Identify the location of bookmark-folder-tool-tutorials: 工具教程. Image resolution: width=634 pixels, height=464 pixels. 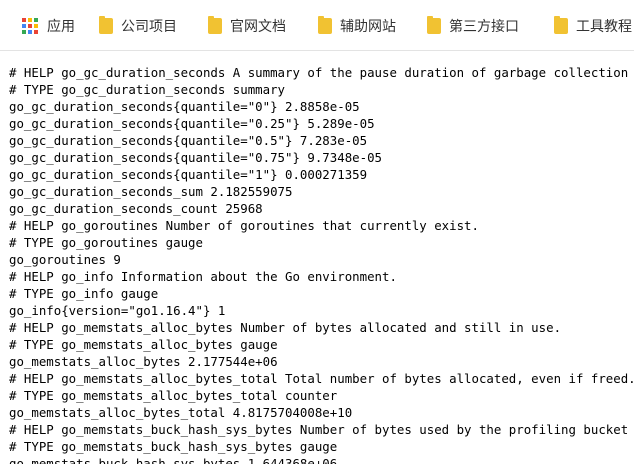
(593, 26).